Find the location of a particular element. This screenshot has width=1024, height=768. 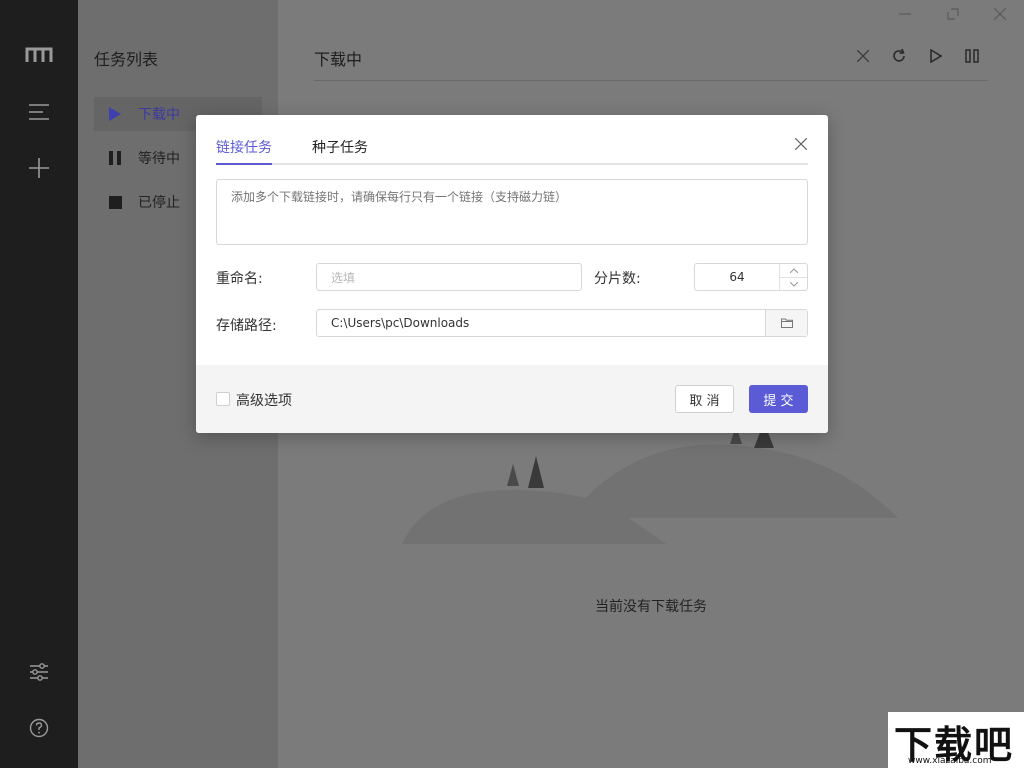

cancel-button: 取 消 is located at coordinates (704, 399).